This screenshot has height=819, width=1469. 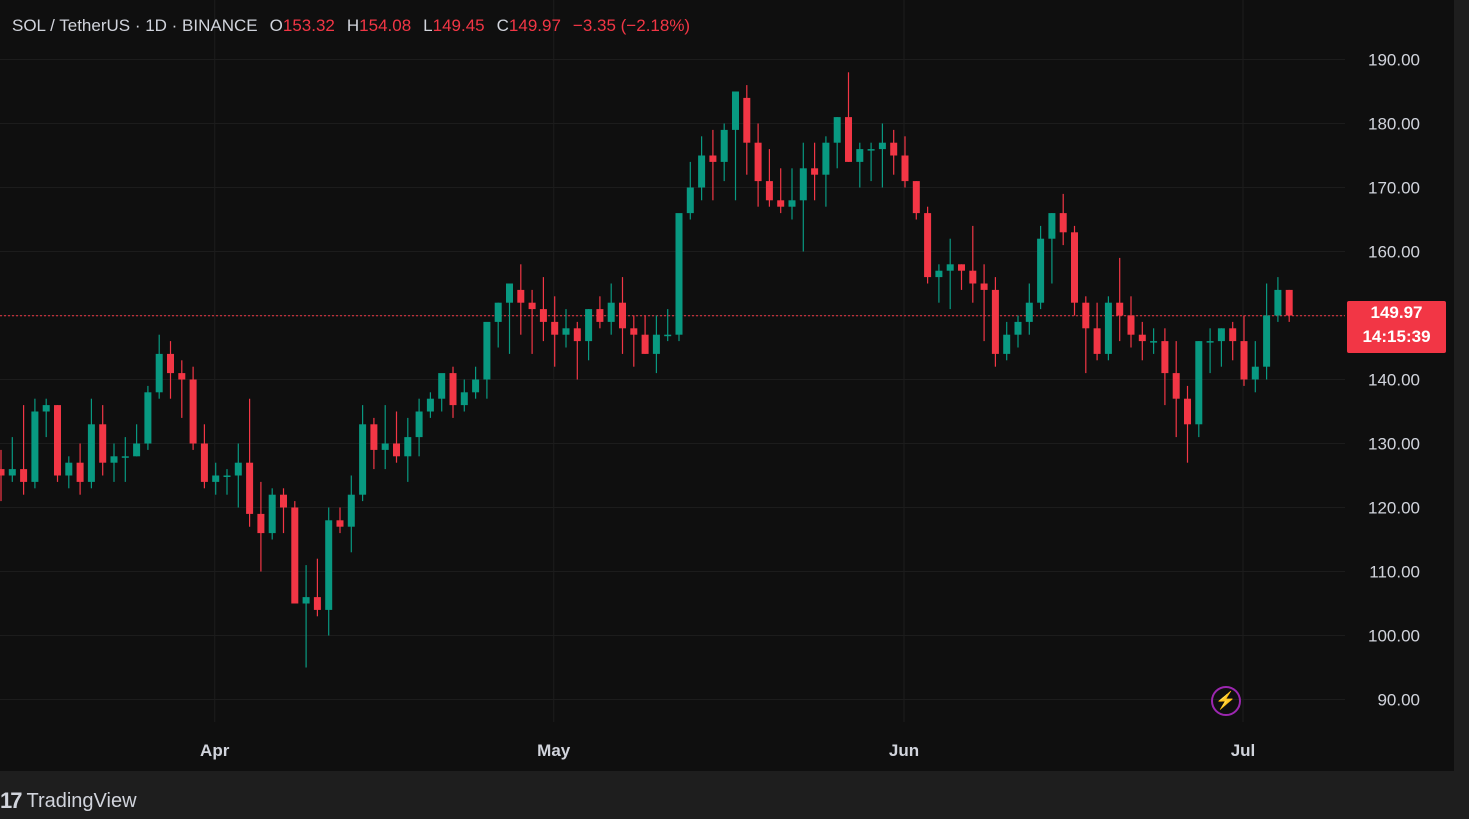 What do you see at coordinates (458, 25) in the screenshot?
I see `low-value: 149.45` at bounding box center [458, 25].